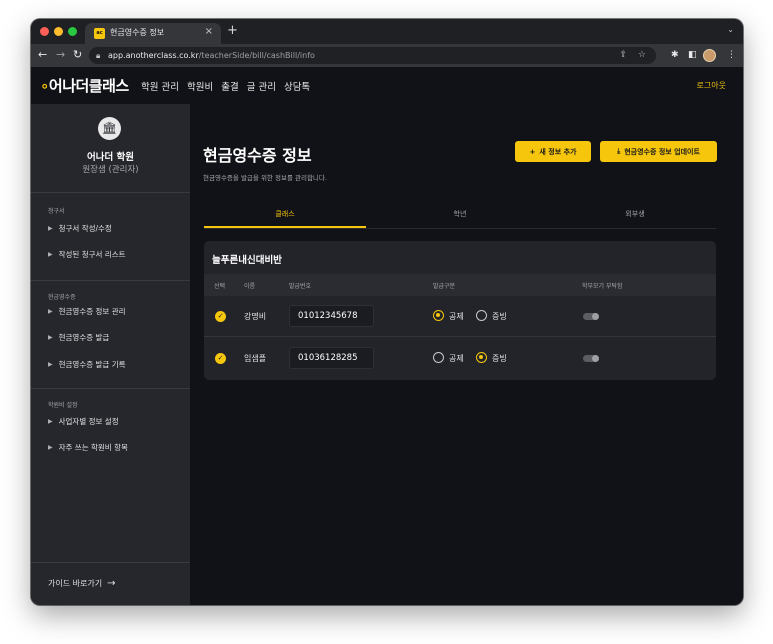  I want to click on column-header: 발급구분, so click(444, 286).